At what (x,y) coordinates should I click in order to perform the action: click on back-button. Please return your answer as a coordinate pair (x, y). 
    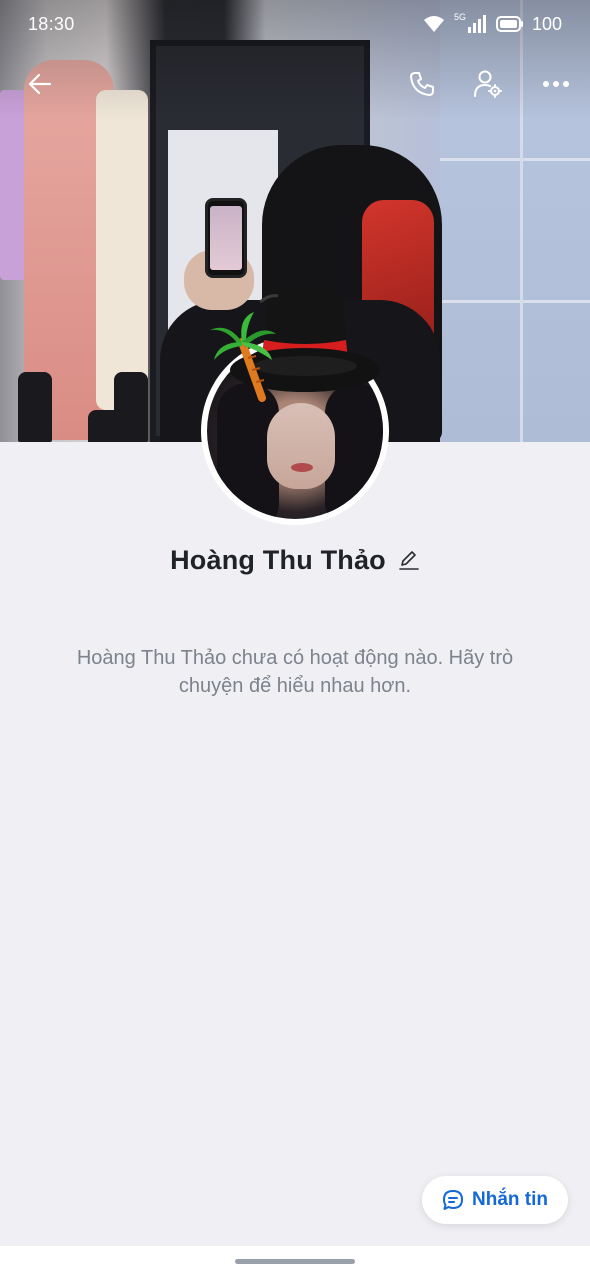
    Looking at the image, I should click on (40, 84).